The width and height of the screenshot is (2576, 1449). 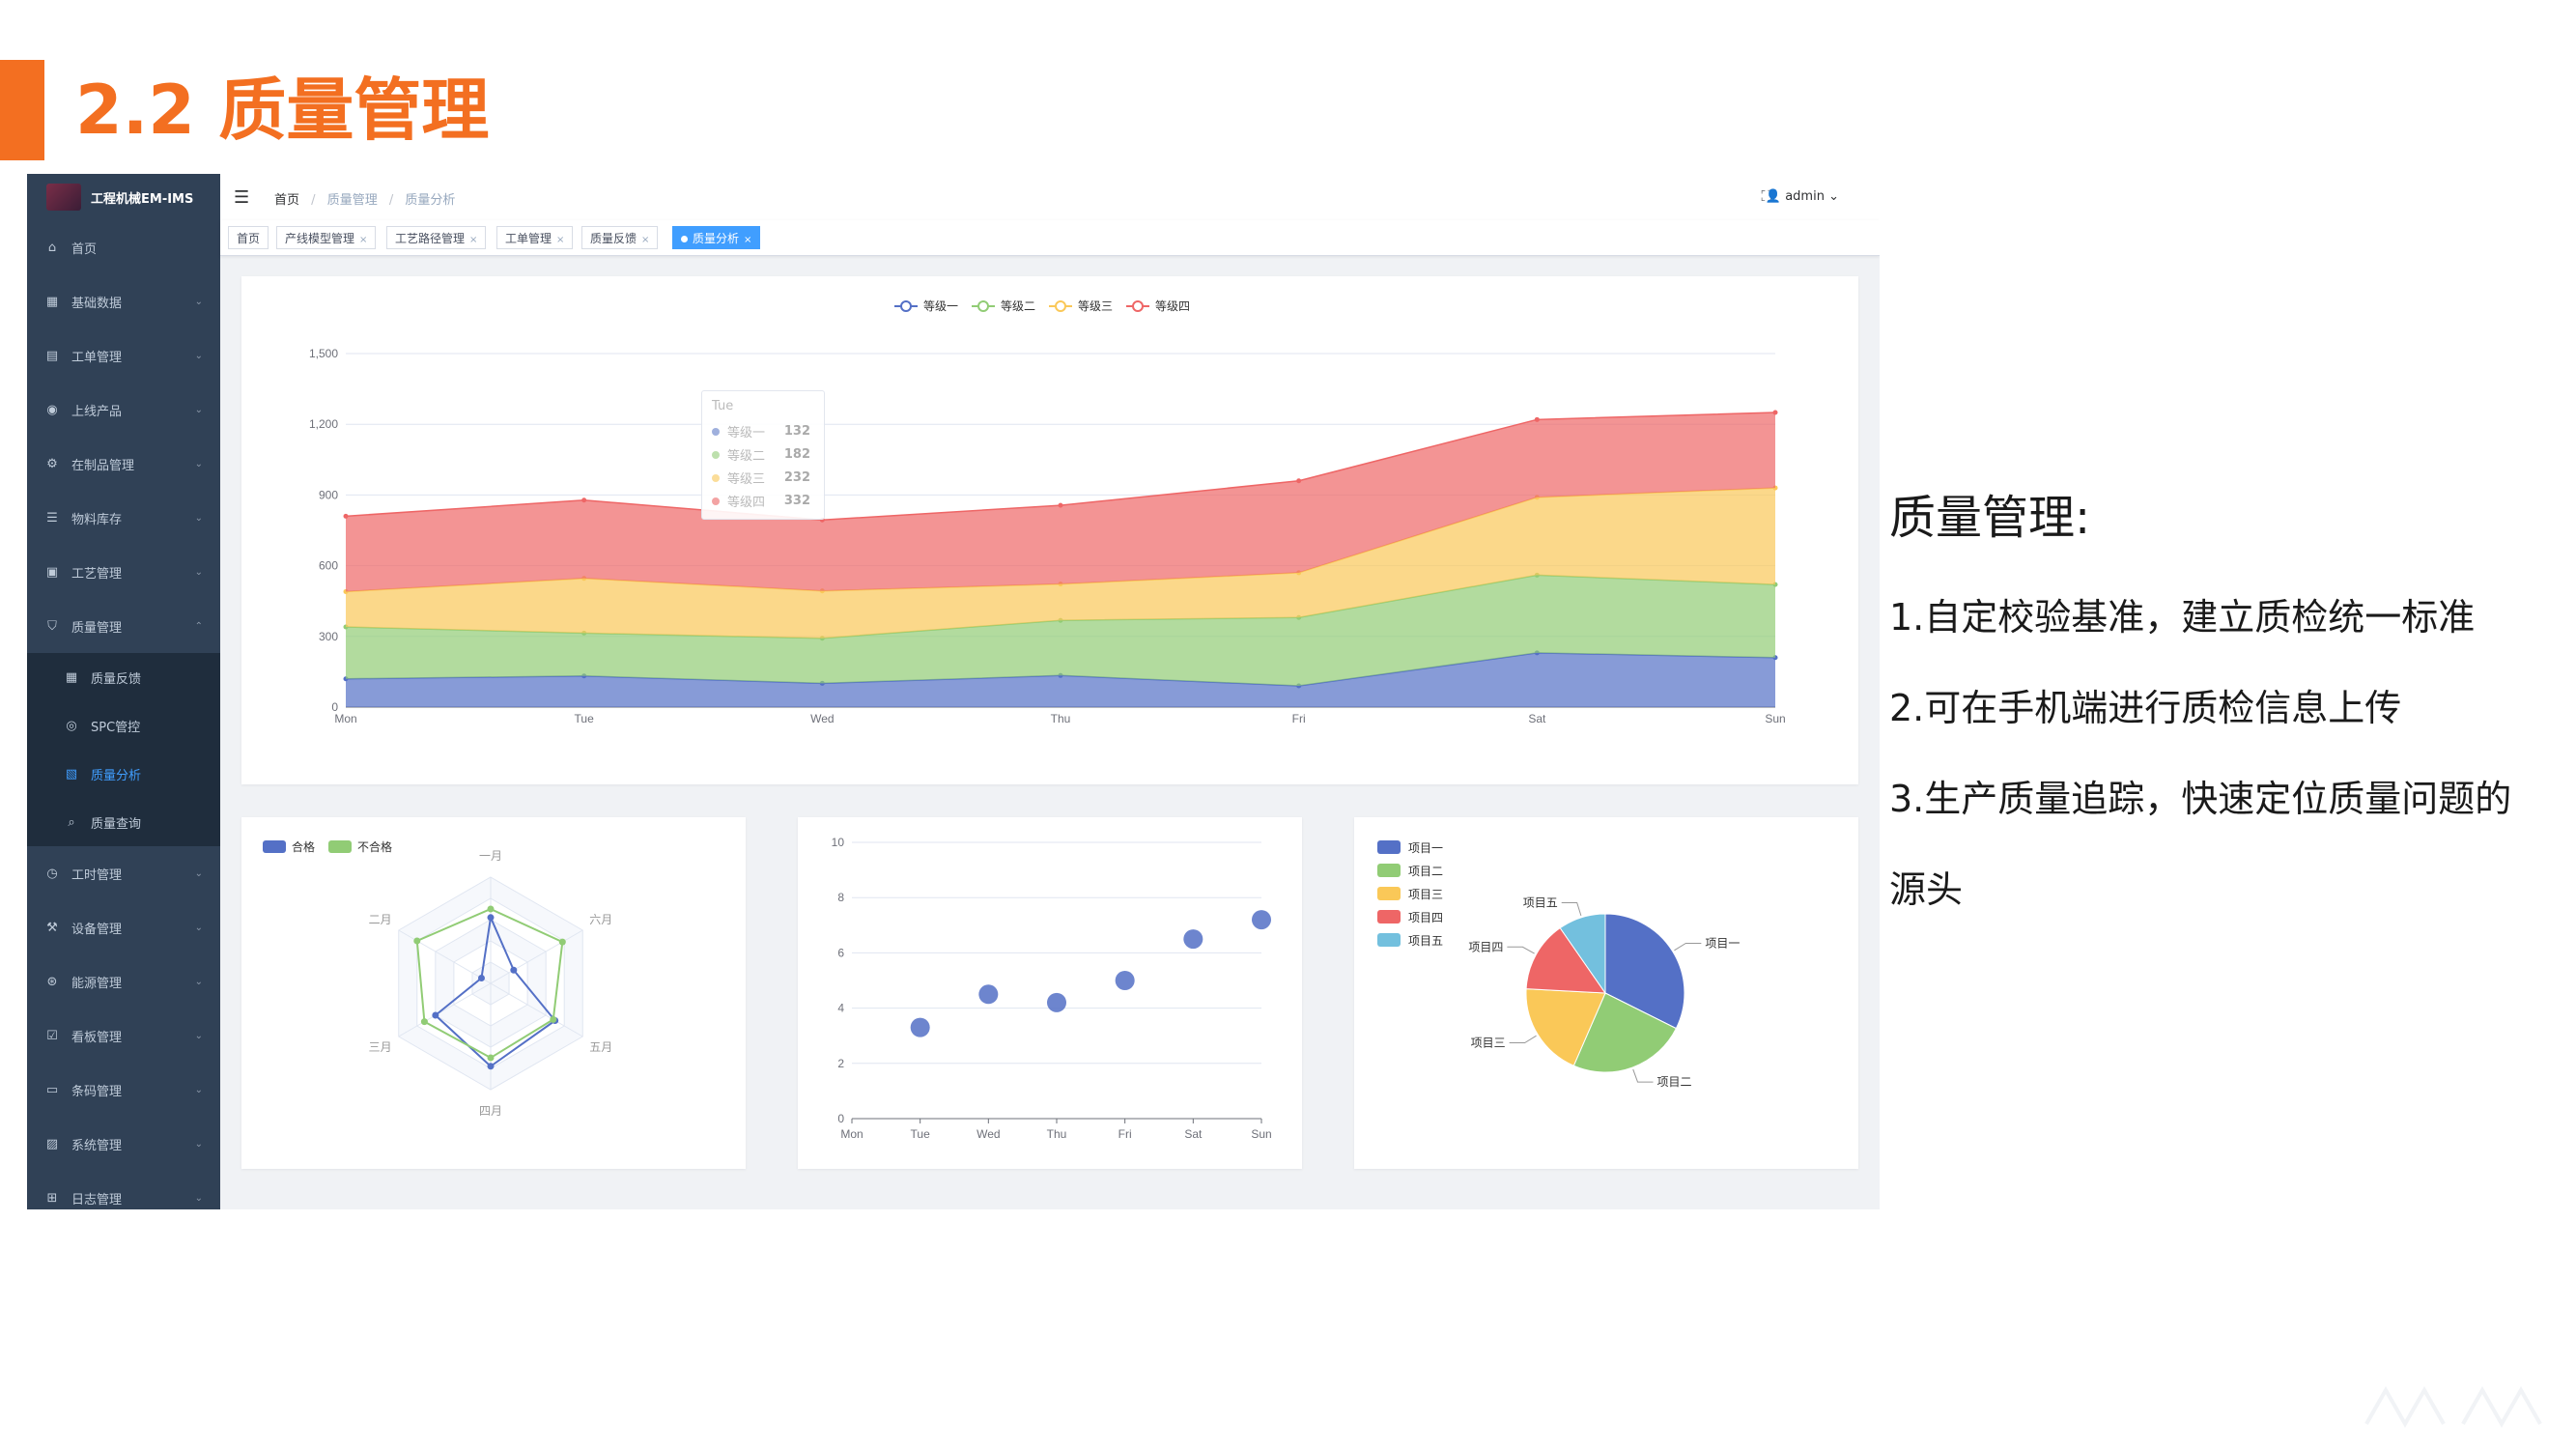 What do you see at coordinates (97, 1037) in the screenshot?
I see `sidebar-item-label: 看板管理` at bounding box center [97, 1037].